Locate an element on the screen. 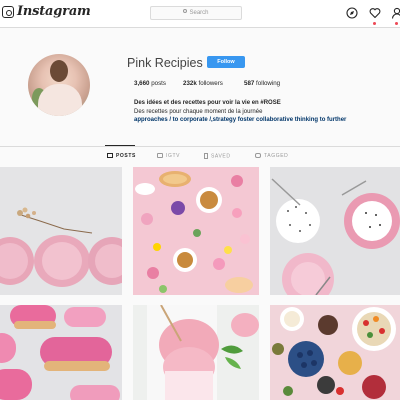 The height and width of the screenshot is (400, 400). search-input: Search is located at coordinates (196, 13).